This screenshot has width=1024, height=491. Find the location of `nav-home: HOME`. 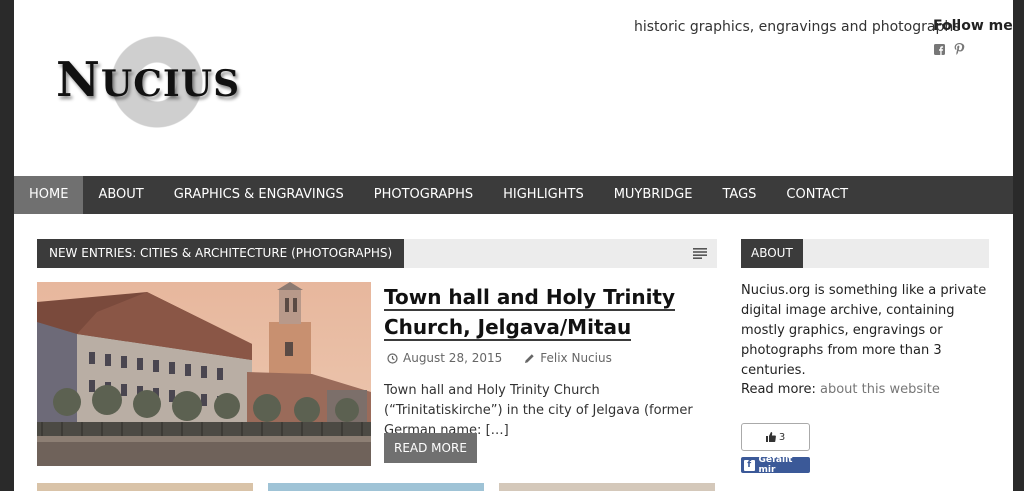

nav-home: HOME is located at coordinates (49, 195).